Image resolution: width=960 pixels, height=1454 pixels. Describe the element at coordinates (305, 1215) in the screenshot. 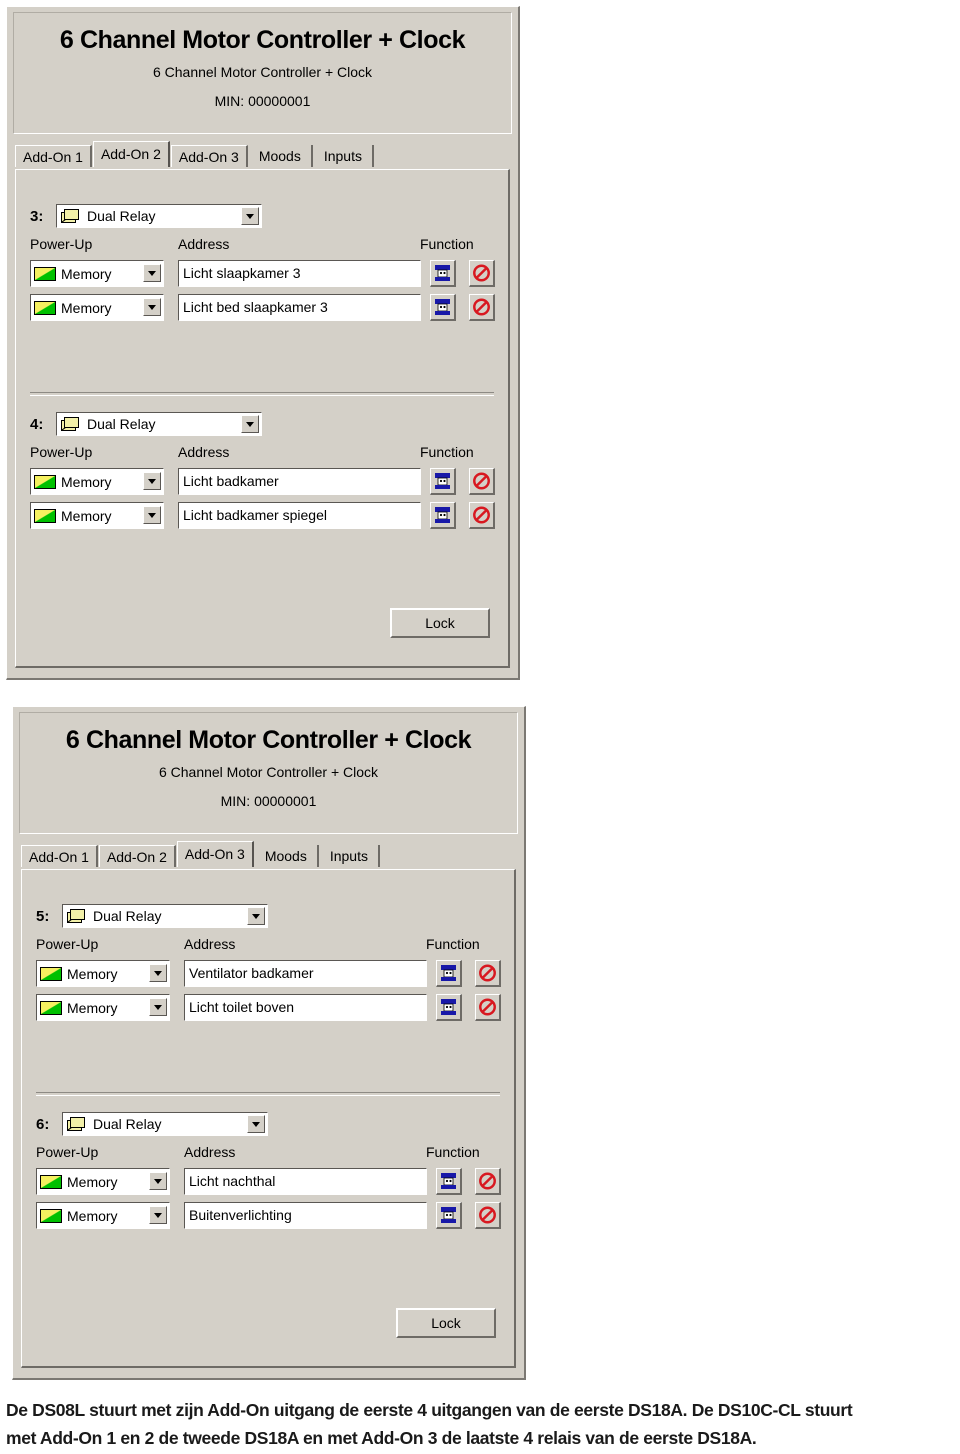

I see `address-input: Buitenverlichting` at that location.